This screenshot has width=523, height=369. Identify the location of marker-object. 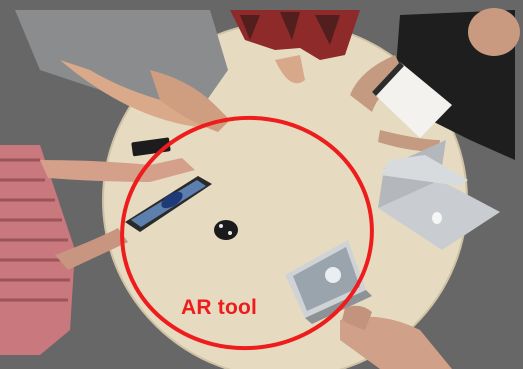
(226, 230).